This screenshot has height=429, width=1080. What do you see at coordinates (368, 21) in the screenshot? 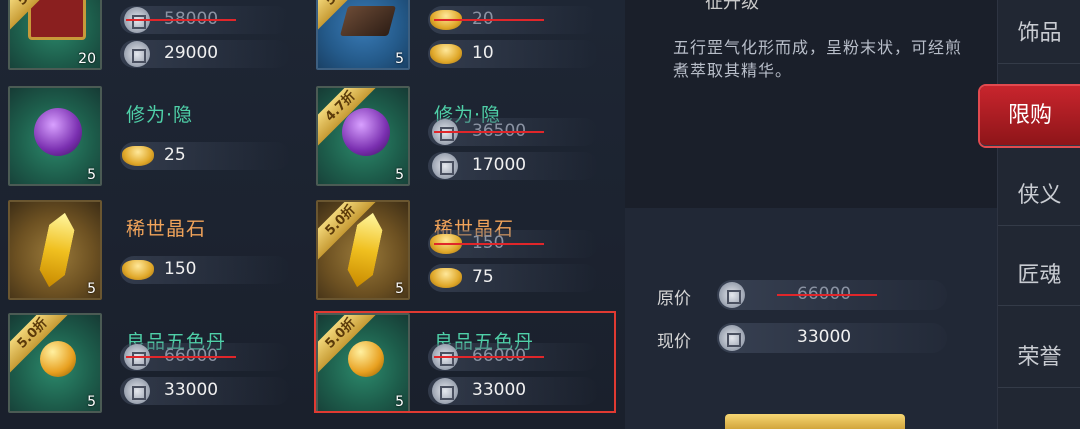
I see `iron-ingot-icon` at bounding box center [368, 21].